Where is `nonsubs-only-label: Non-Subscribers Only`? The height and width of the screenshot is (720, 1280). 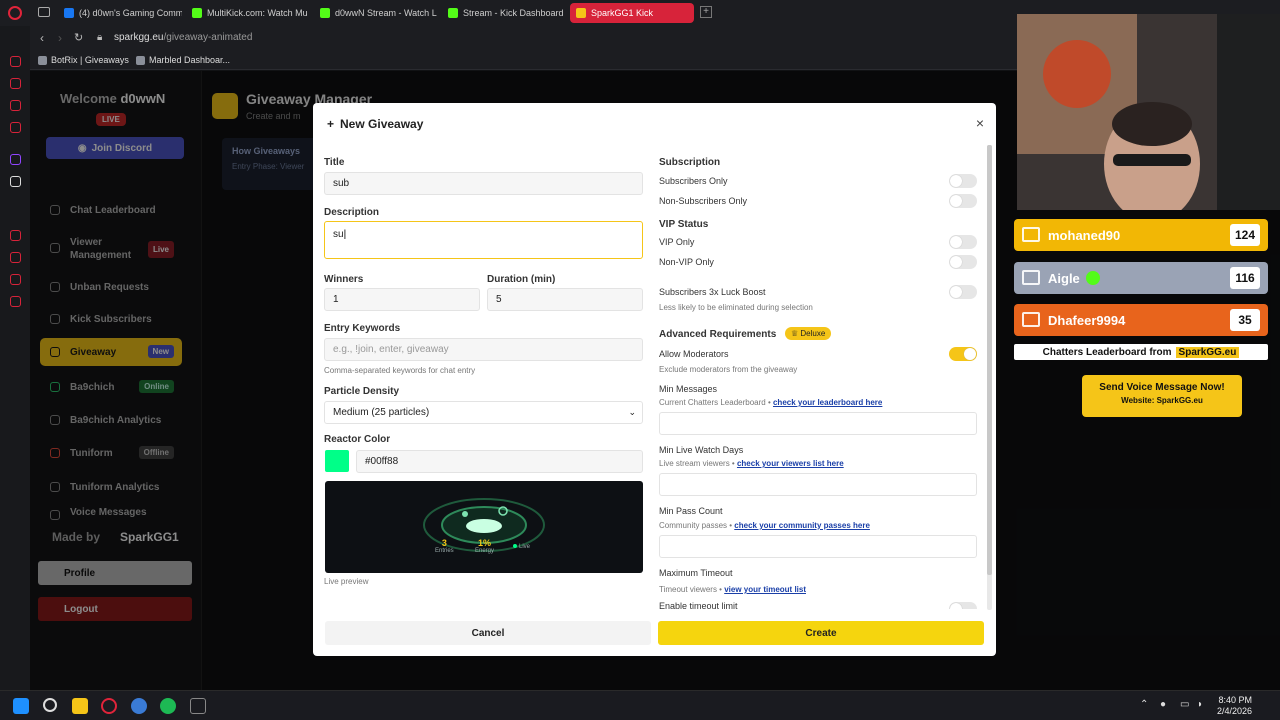 nonsubs-only-label: Non-Subscribers Only is located at coordinates (703, 201).